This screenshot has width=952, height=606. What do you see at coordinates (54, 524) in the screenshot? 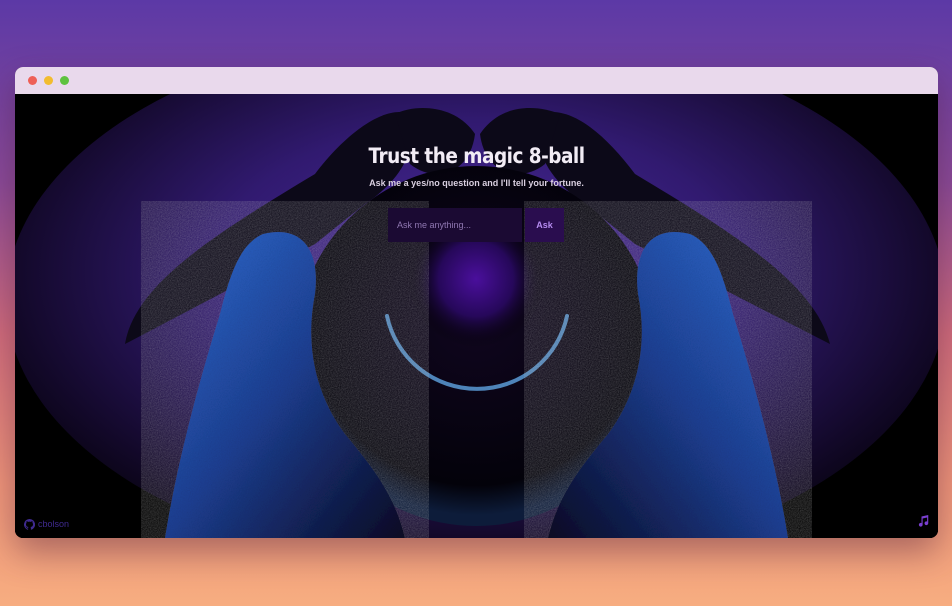
I see `github-username: cbolson` at bounding box center [54, 524].